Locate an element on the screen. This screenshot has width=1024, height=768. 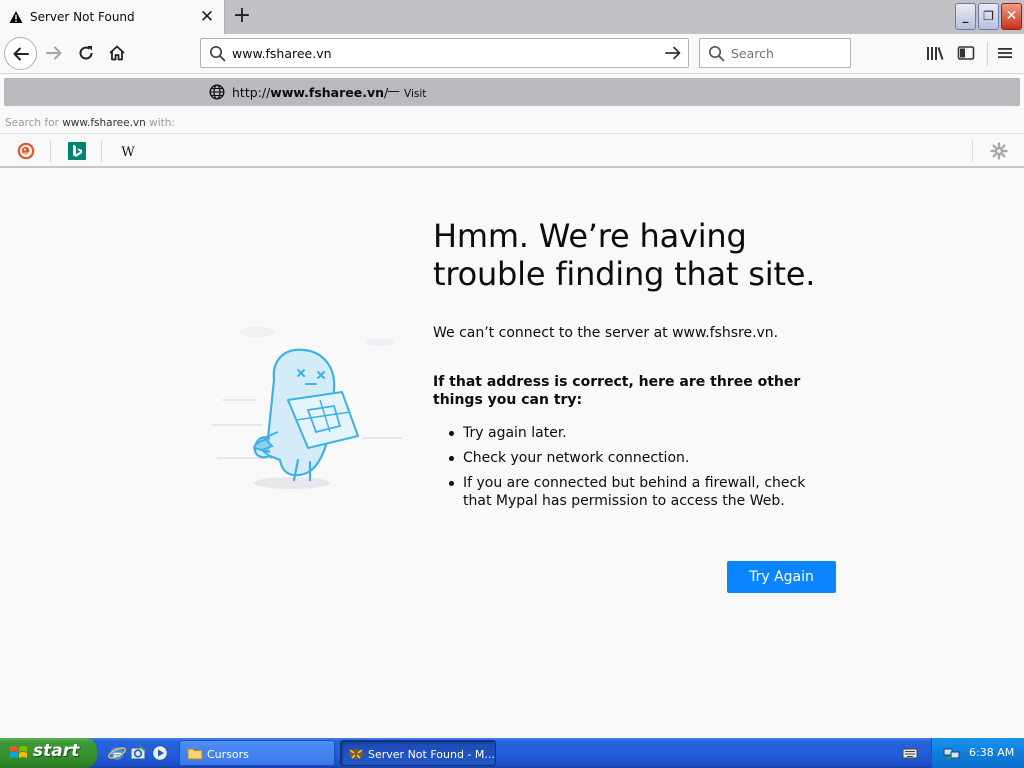
duckduckgo-icon is located at coordinates (26, 151).